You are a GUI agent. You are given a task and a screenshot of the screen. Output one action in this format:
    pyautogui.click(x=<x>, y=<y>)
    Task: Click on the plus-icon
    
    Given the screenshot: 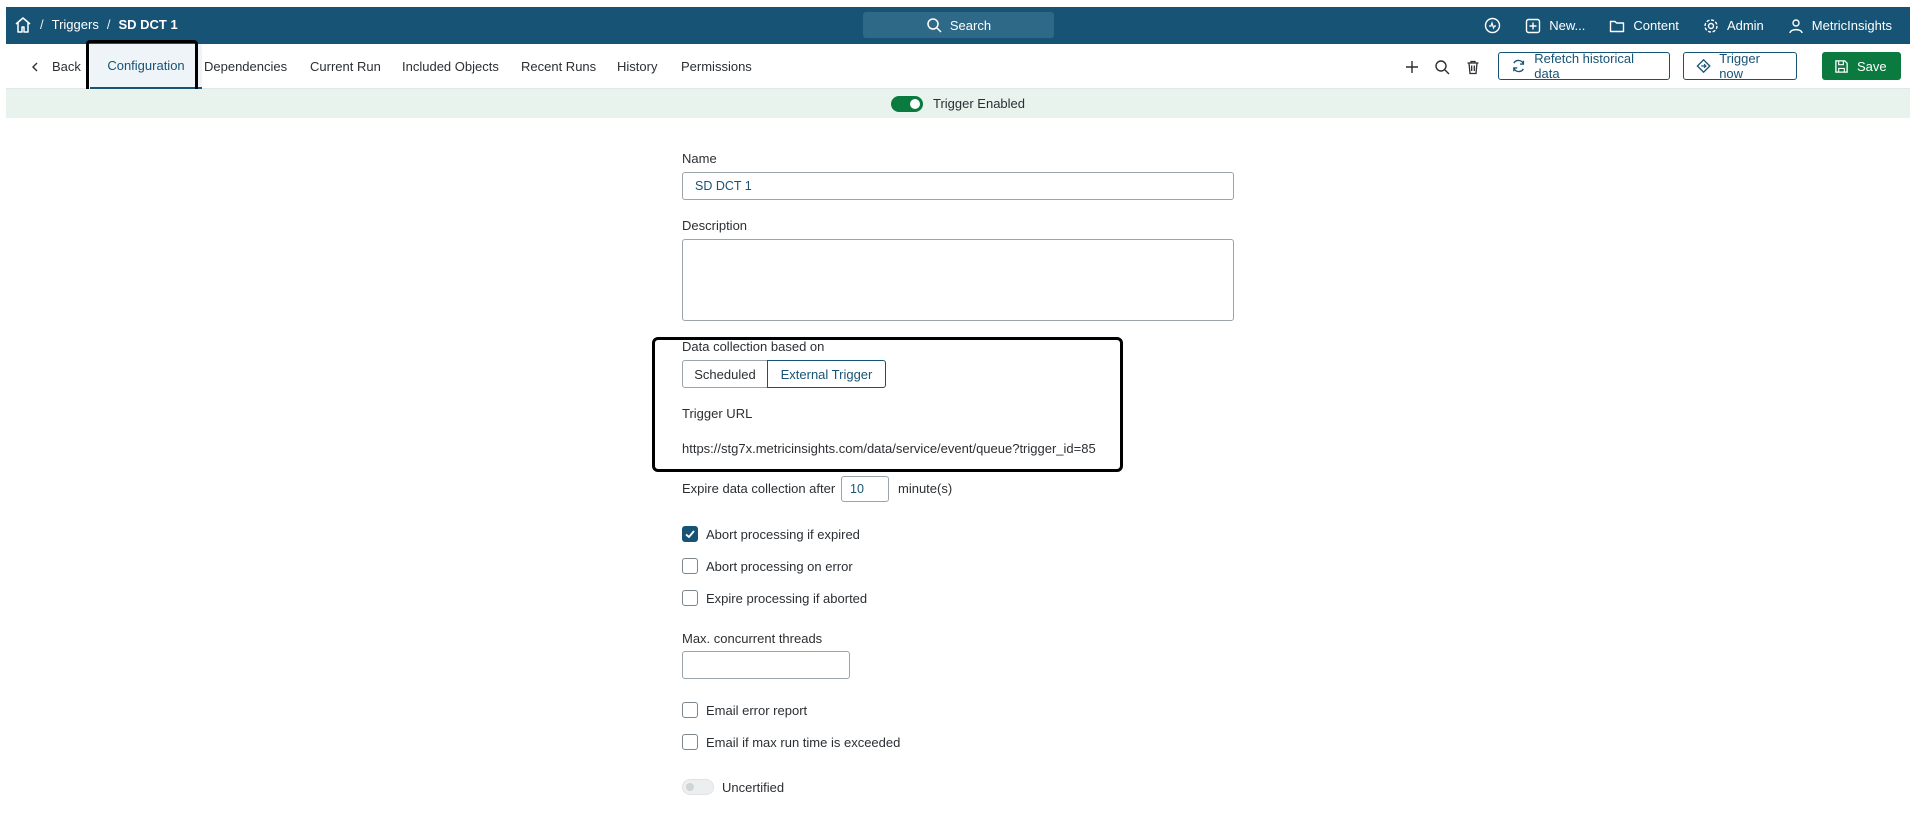 What is the action you would take?
    pyautogui.click(x=1412, y=66)
    